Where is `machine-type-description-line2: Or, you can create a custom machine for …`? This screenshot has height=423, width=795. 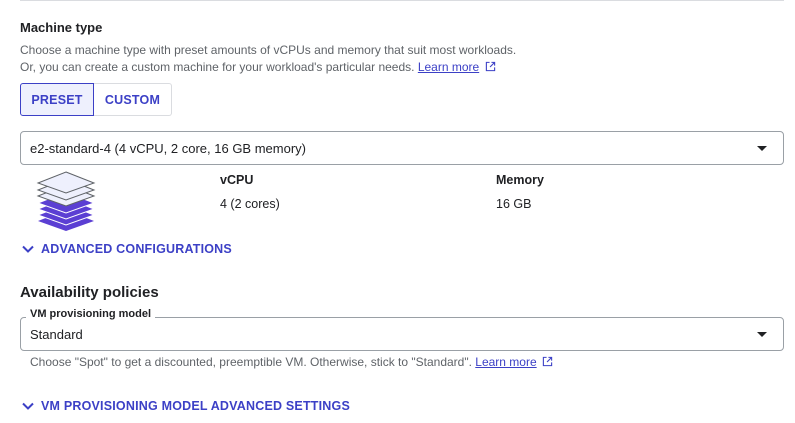
machine-type-description-line2: Or, you can create a custom machine for … is located at coordinates (258, 67).